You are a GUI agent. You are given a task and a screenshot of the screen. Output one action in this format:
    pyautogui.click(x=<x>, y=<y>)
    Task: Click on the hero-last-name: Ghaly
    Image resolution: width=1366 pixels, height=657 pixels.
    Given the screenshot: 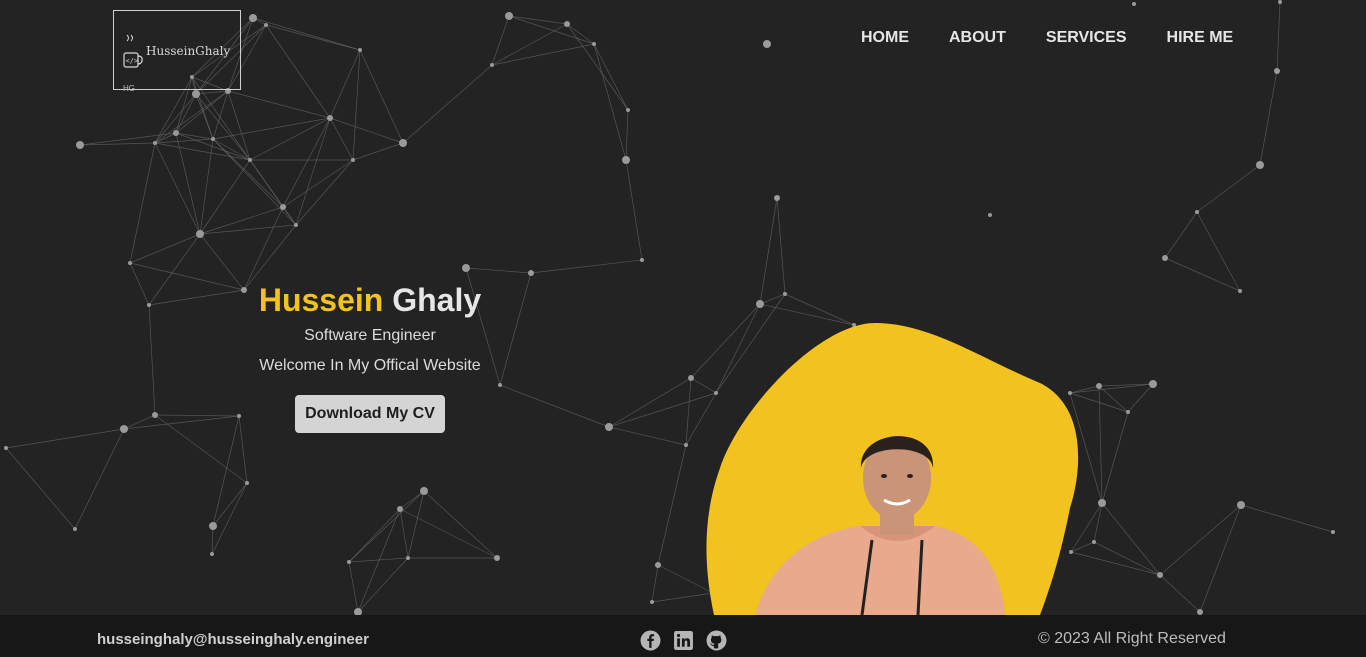 What is the action you would take?
    pyautogui.click(x=437, y=300)
    